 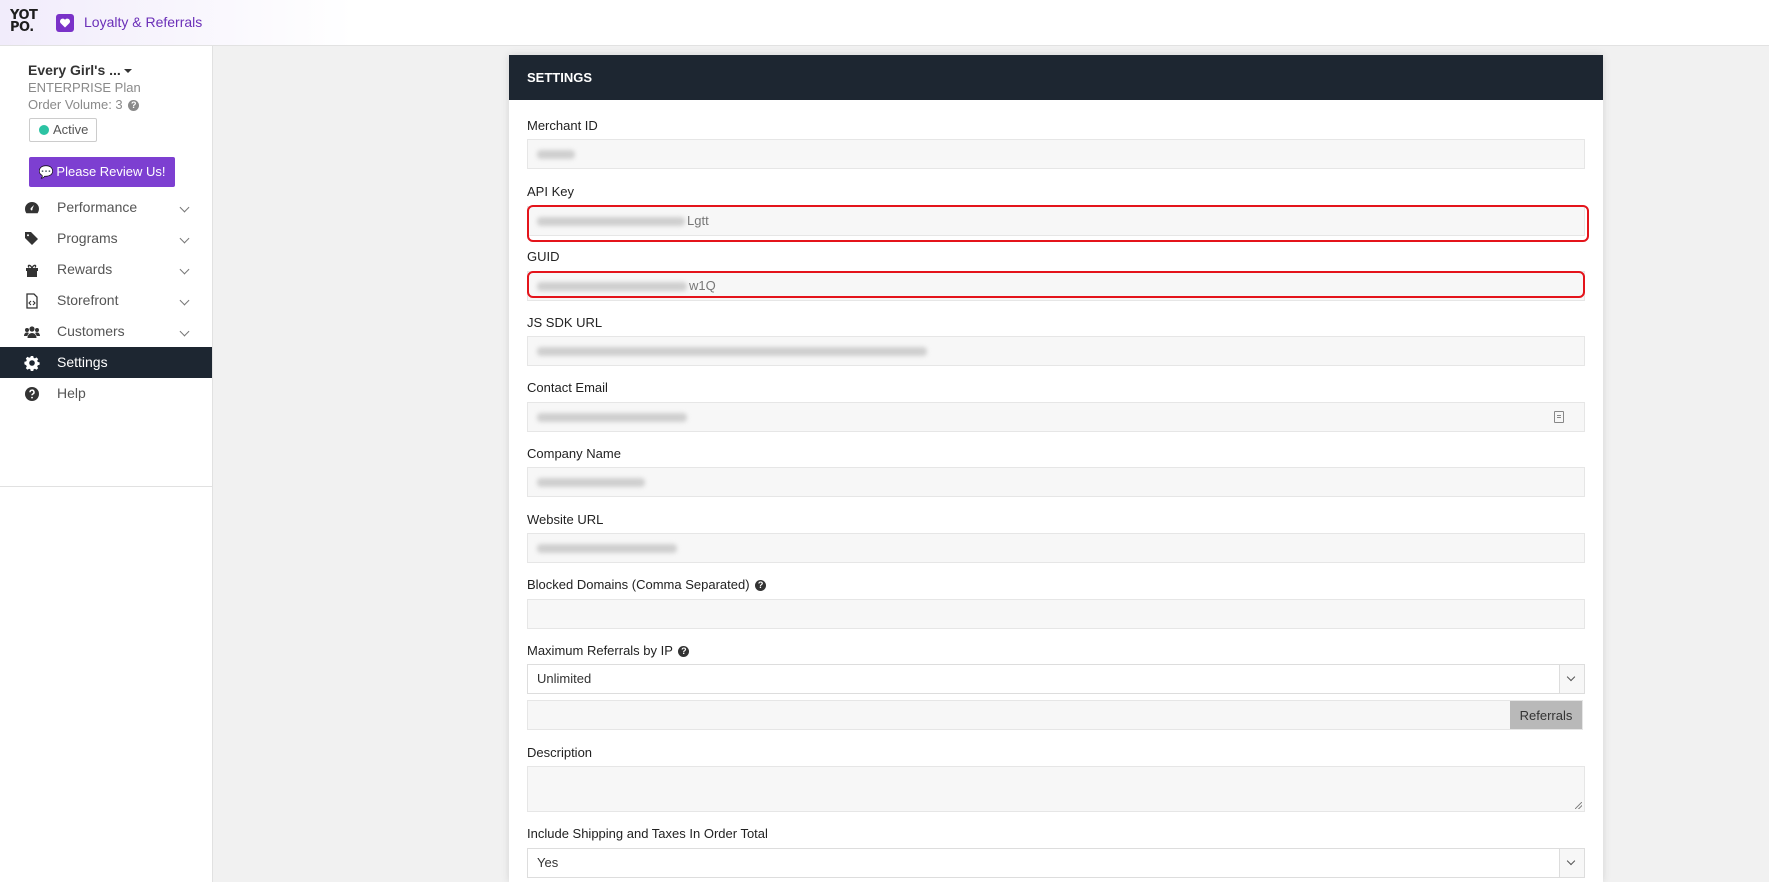 What do you see at coordinates (562, 125) in the screenshot?
I see `merchant-id-label: Merchant ID` at bounding box center [562, 125].